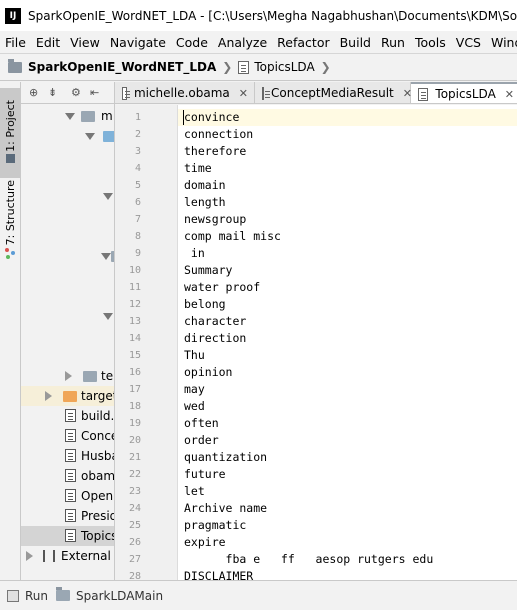 Image resolution: width=517 pixels, height=610 pixels. What do you see at coordinates (67, 456) in the screenshot?
I see `tree-item-husband: Husba` at bounding box center [67, 456].